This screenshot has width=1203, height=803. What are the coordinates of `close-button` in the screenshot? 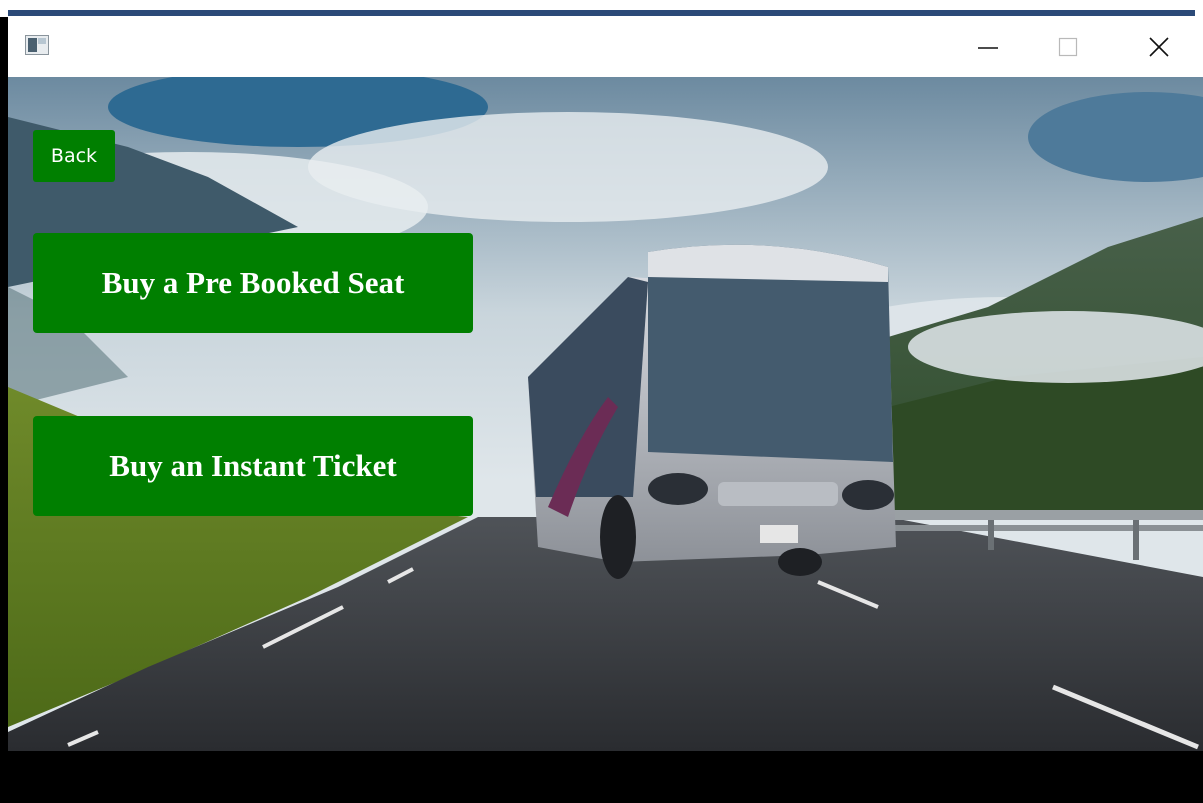 It's located at (1159, 47).